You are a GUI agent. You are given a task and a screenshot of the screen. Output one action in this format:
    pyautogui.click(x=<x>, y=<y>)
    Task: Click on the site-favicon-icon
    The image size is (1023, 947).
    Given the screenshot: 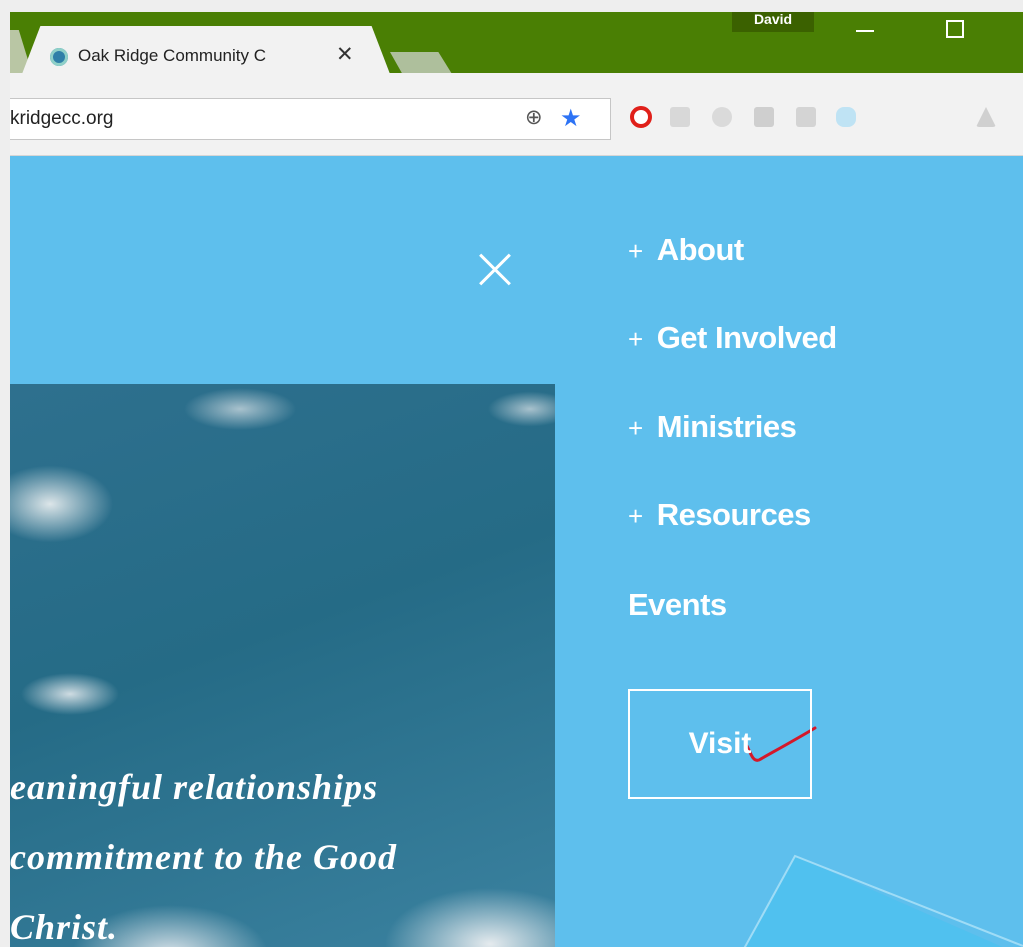 What is the action you would take?
    pyautogui.click(x=59, y=57)
    